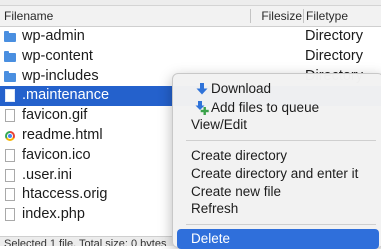 The width and height of the screenshot is (381, 249). Describe the element at coordinates (278, 16) in the screenshot. I see `column-filesize: Filesize` at that location.